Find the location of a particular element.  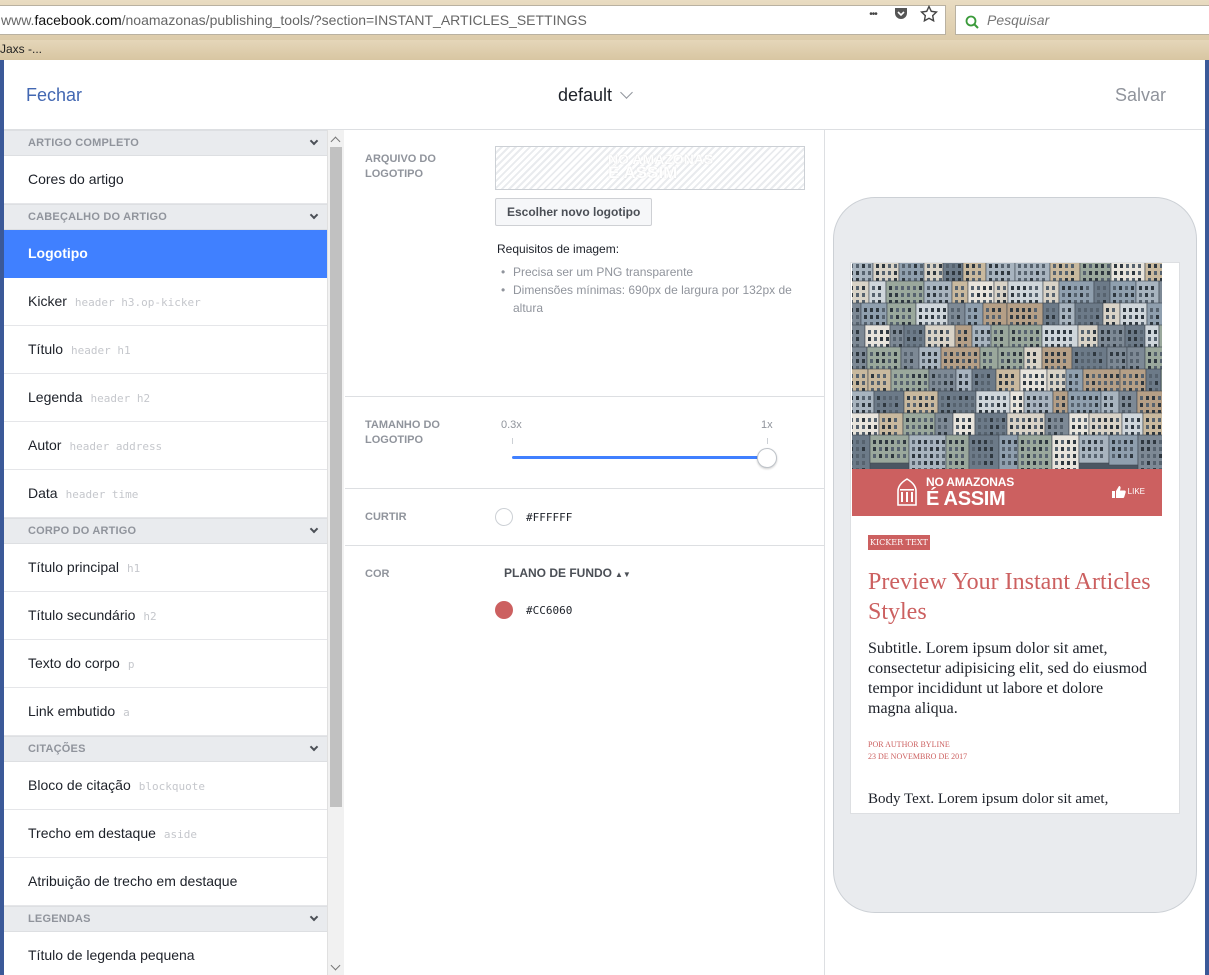

sidebar-scrollbar is located at coordinates (335, 552).